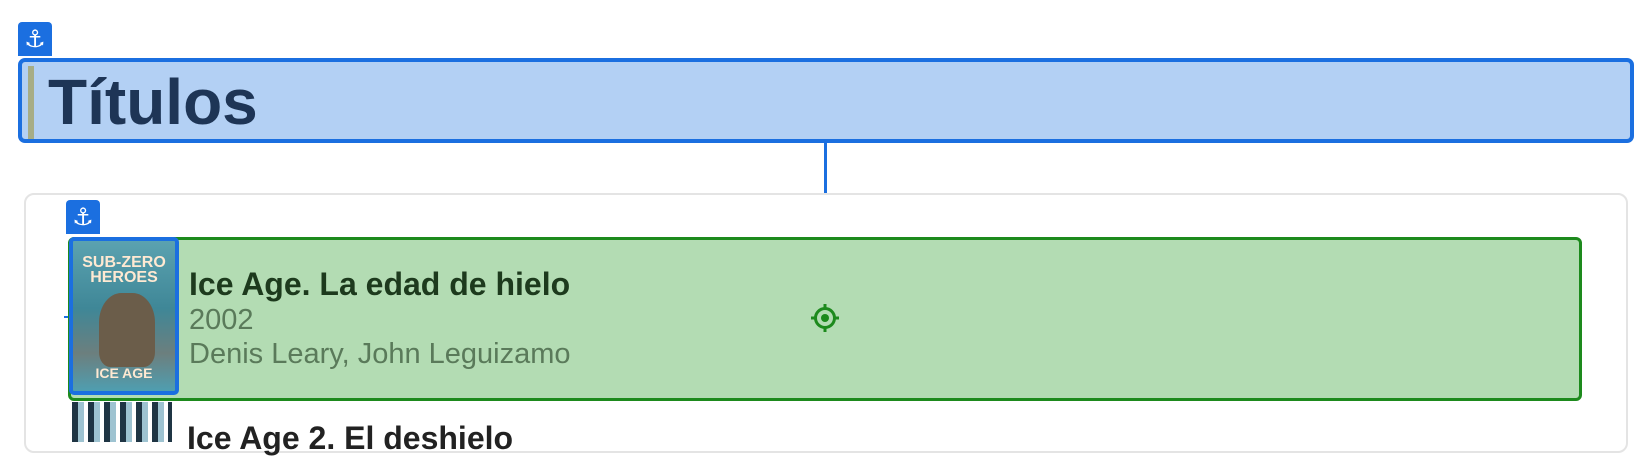 The image size is (1650, 458). I want to click on crosshair-target-icon, so click(825, 318).